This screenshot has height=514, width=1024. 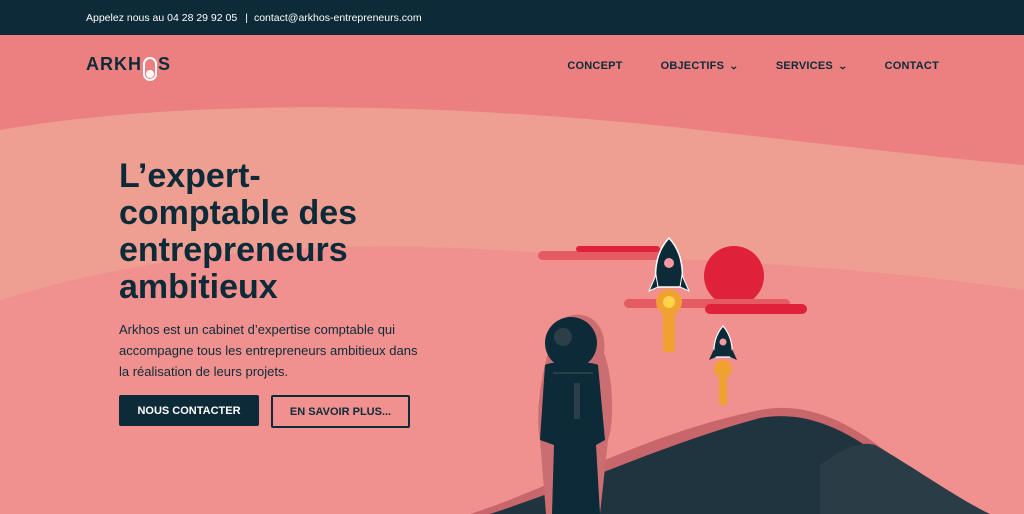 I want to click on nav-item-concept: CONCEPT, so click(x=594, y=66).